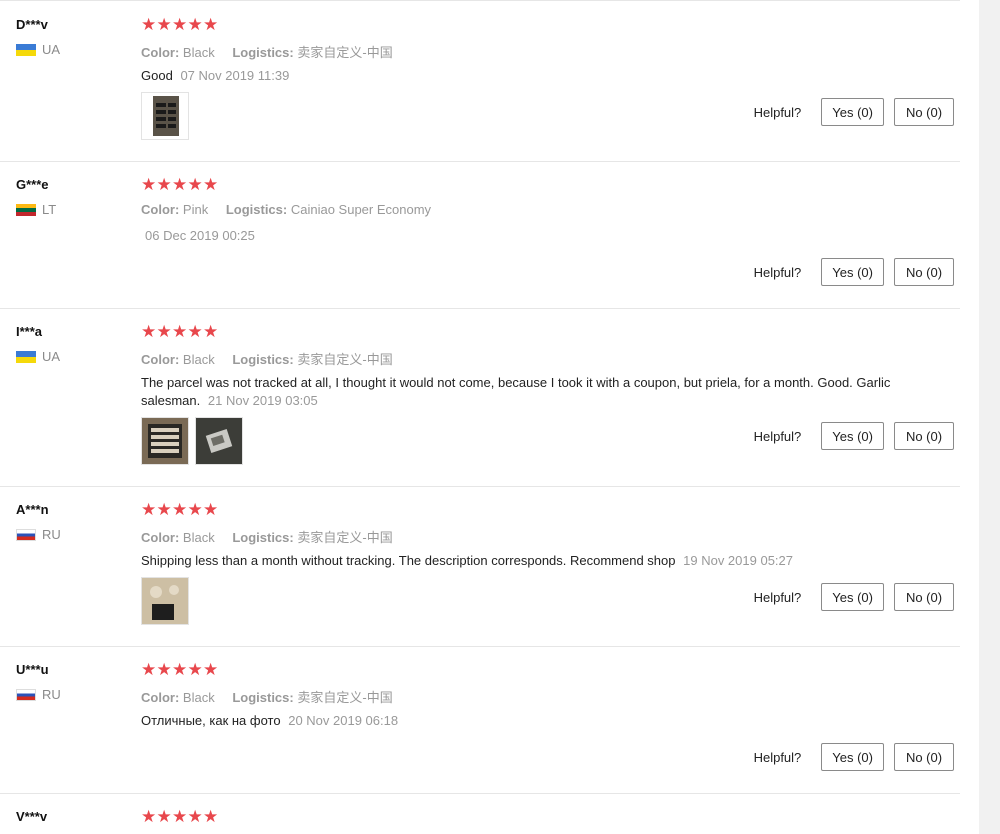 The image size is (1000, 834). Describe the element at coordinates (343, 720) in the screenshot. I see `review-date: 20 Nov 2019 06:18` at that location.